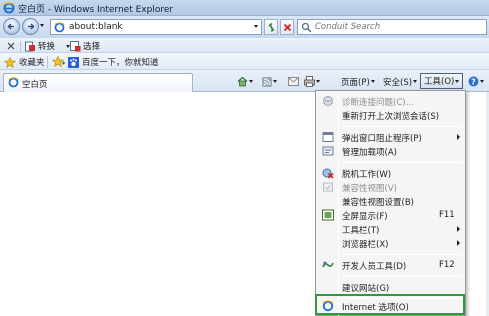 This screenshot has width=489, height=316. I want to click on menu-item-label: 重新打开上次浏览会话(S), so click(391, 117).